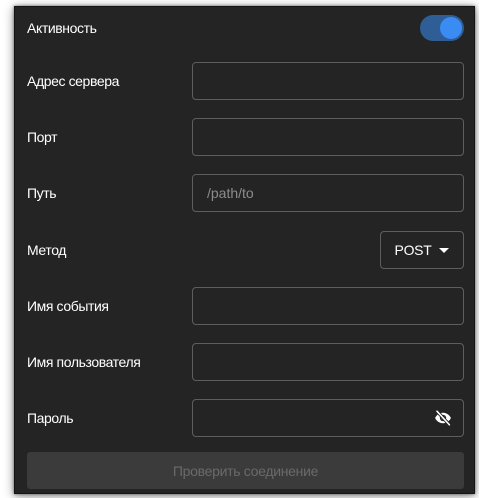  What do you see at coordinates (47, 250) in the screenshot?
I see `method-label: Метод` at bounding box center [47, 250].